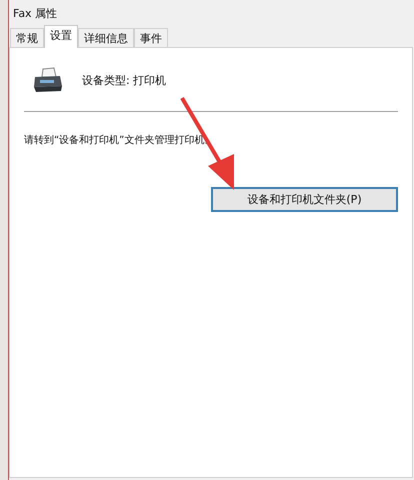  I want to click on tab: 详细信息, so click(106, 37).